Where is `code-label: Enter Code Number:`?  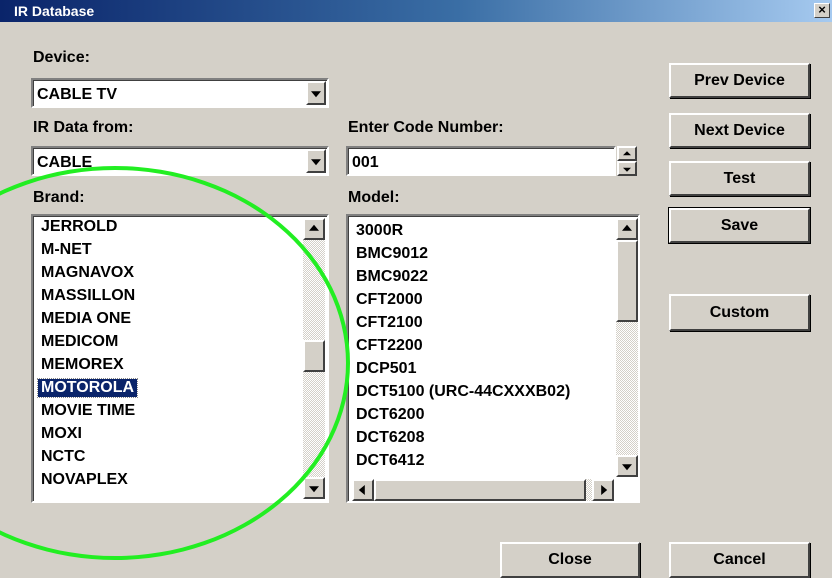
code-label: Enter Code Number: is located at coordinates (426, 127).